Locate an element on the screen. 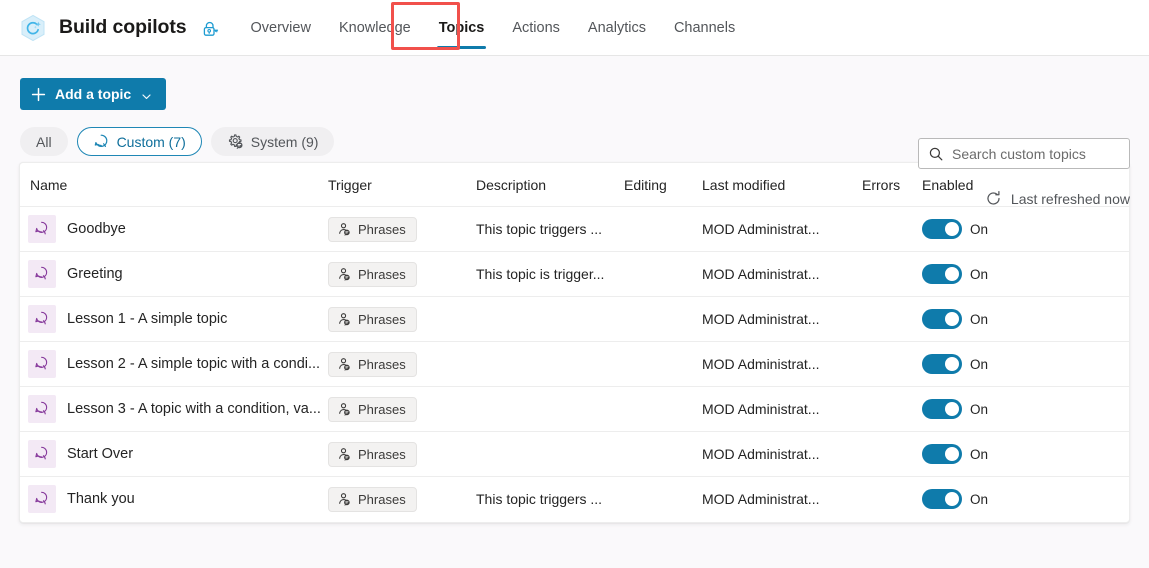 The image size is (1149, 568). last-refreshed-status: Last refreshed now is located at coordinates (1057, 198).